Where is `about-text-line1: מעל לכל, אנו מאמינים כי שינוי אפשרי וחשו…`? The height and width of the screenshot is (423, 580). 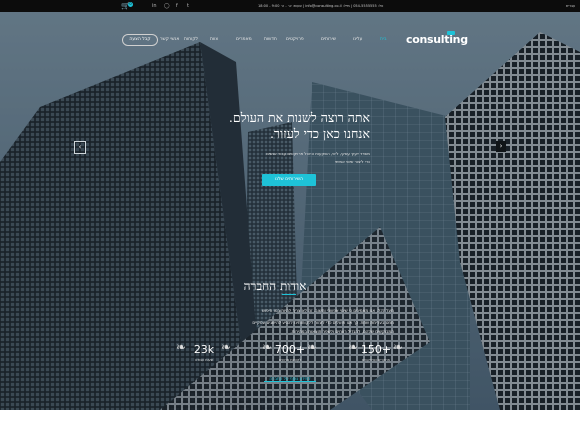
about-text-line1: מעל לכל, אנו מאמינים כי שינוי אפשרי וחשו… is located at coordinates (327, 310).